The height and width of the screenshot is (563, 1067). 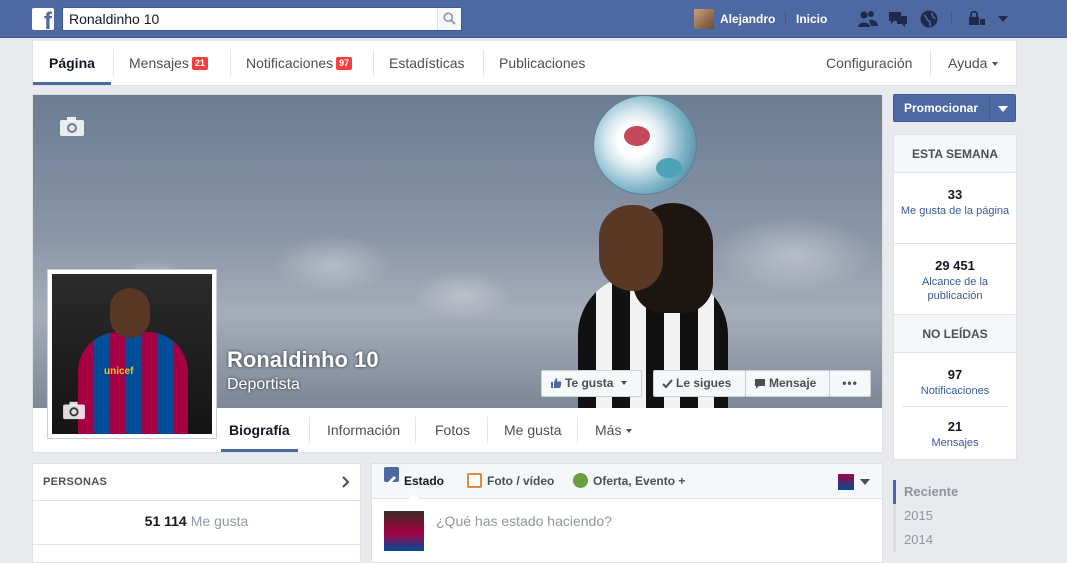 What do you see at coordinates (955, 334) in the screenshot?
I see `unread-heading: NO LEÍDAS` at bounding box center [955, 334].